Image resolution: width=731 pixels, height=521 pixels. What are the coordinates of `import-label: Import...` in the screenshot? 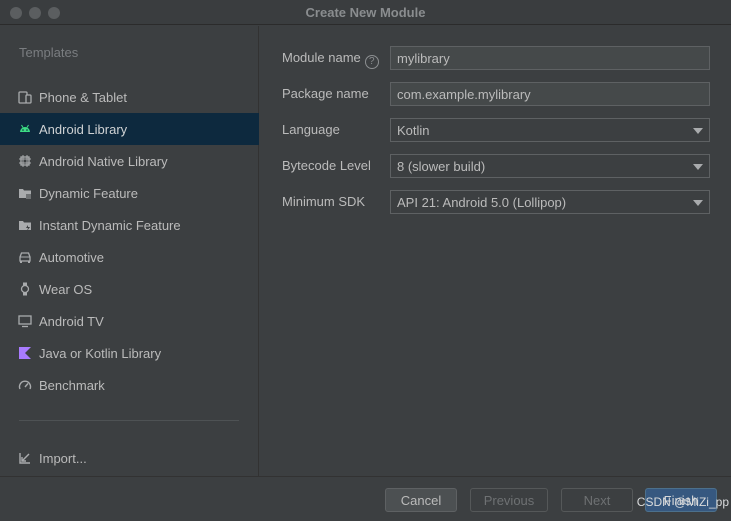 It's located at (63, 458).